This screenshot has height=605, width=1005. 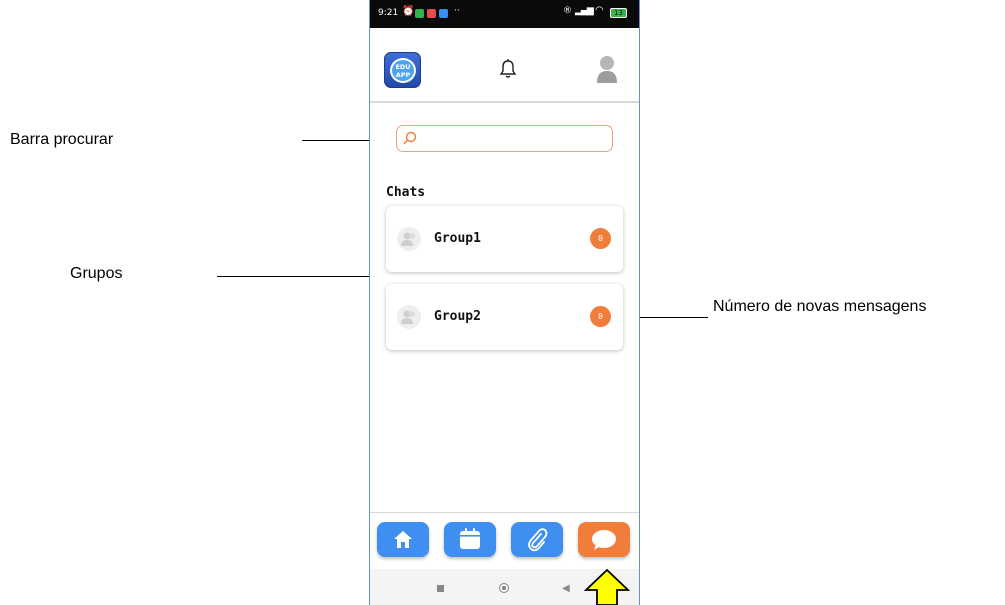 What do you see at coordinates (584, 11) in the screenshot?
I see `signal-icon: ▂▄▆` at bounding box center [584, 11].